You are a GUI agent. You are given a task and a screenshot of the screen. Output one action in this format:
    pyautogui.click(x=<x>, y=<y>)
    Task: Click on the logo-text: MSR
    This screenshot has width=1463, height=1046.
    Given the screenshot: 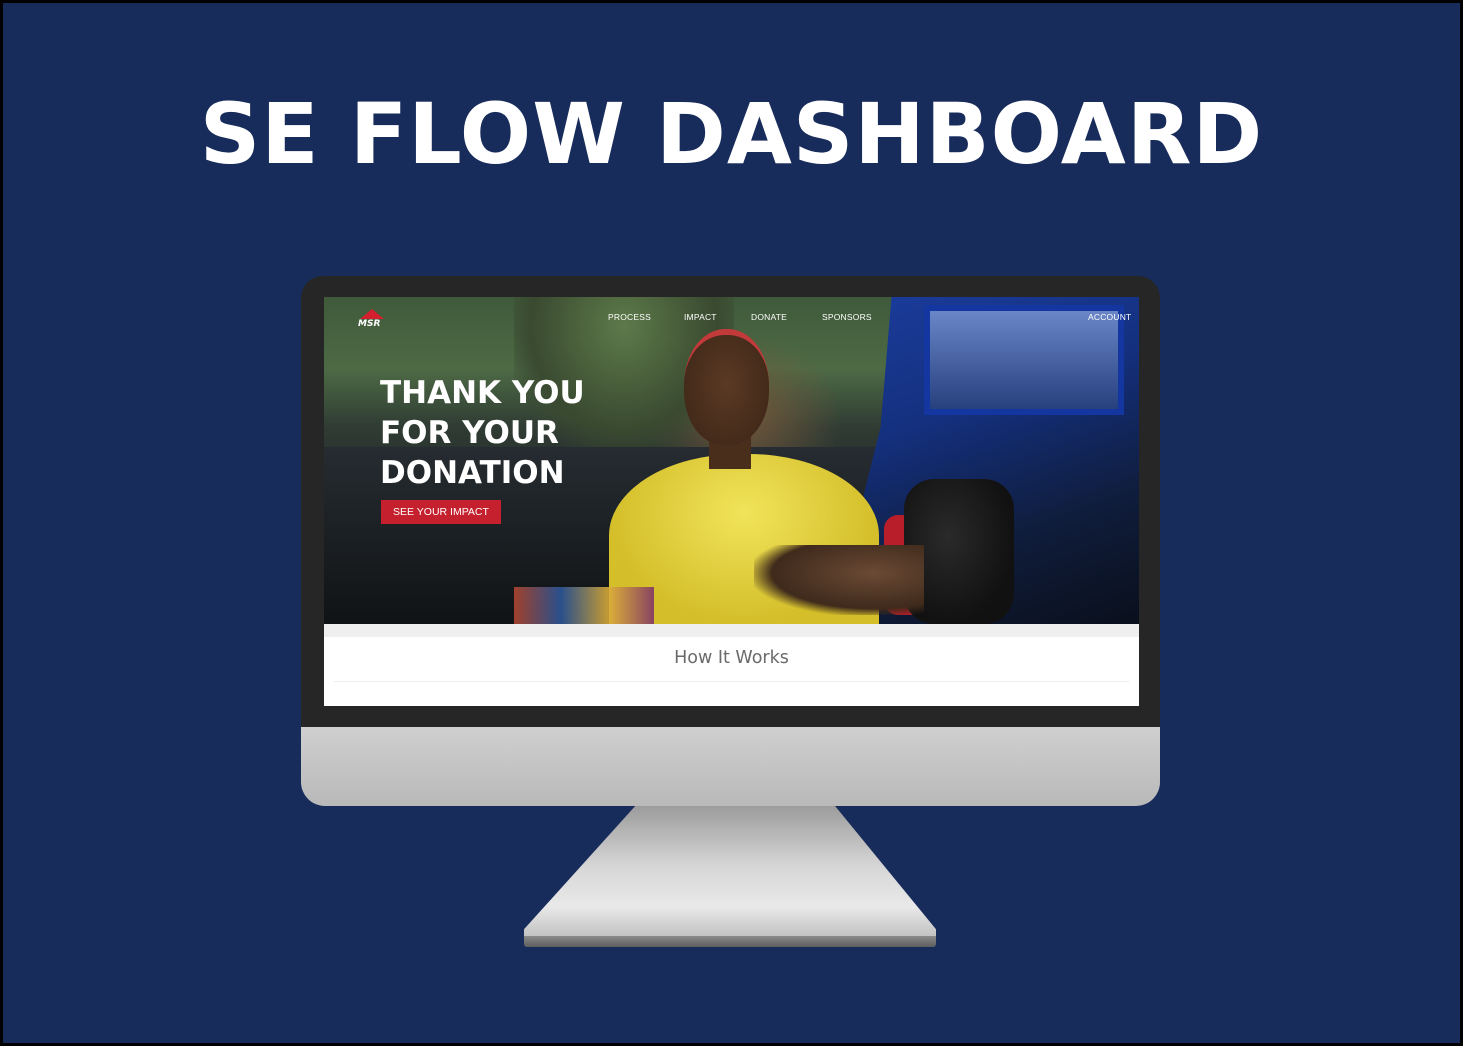 What is the action you would take?
    pyautogui.click(x=369, y=324)
    